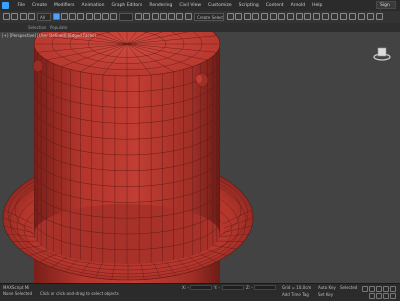 The image size is (400, 301). Describe the element at coordinates (171, 16) in the screenshot. I see `percent-snap-icon` at that location.